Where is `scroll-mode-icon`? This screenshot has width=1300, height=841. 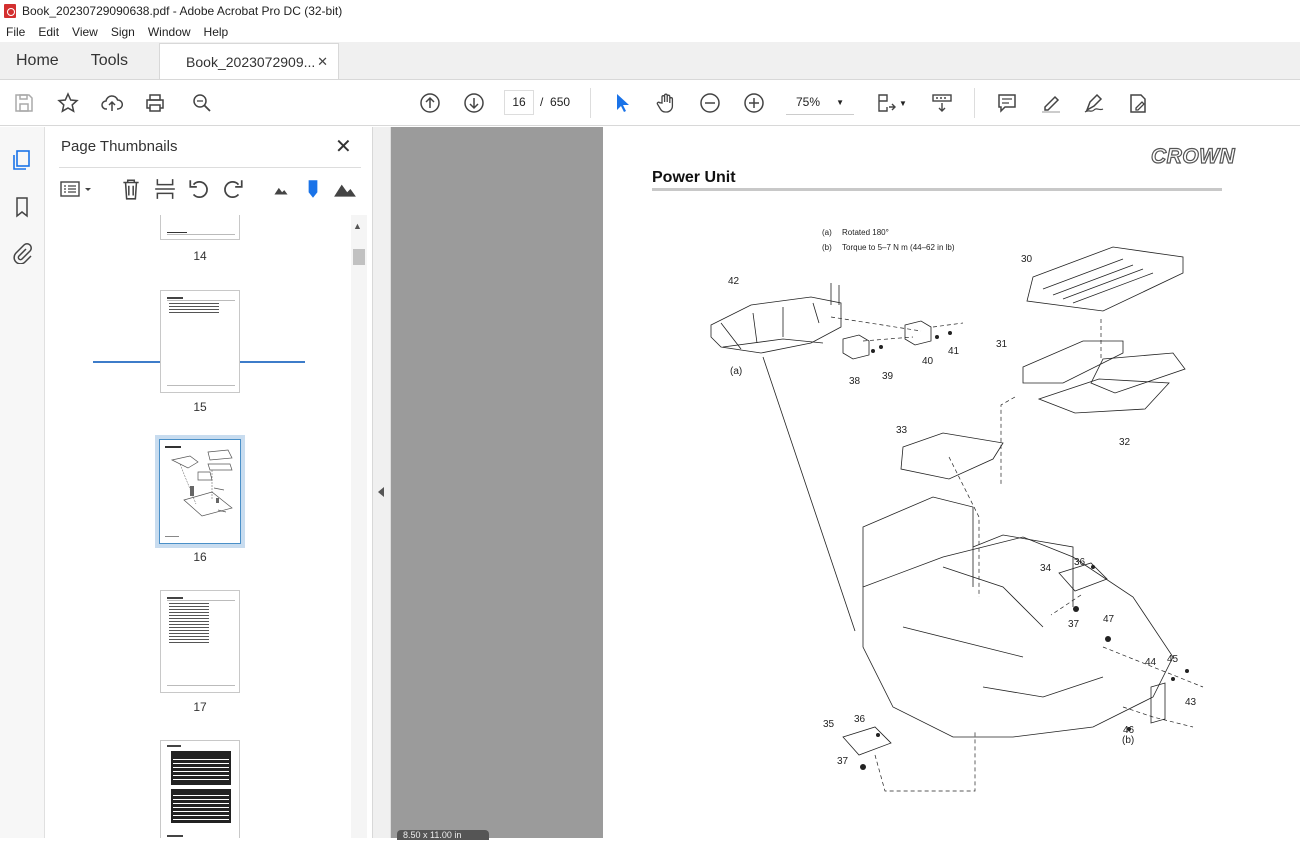
scroll-mode-icon is located at coordinates (942, 103).